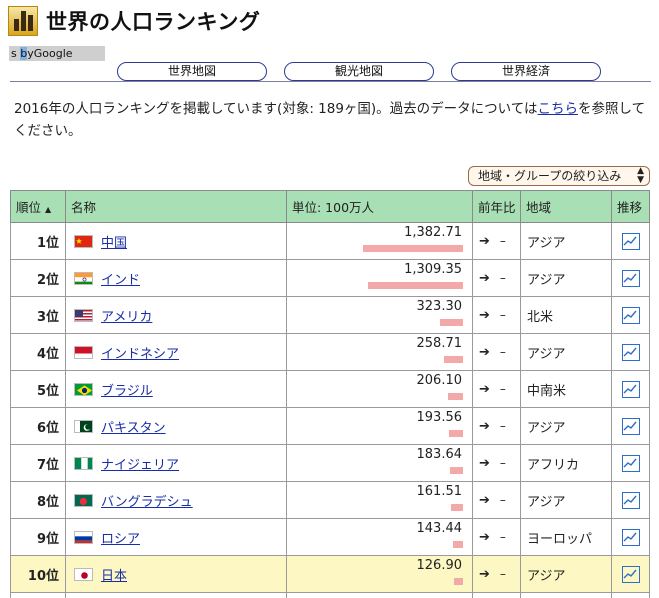 Image resolution: width=659 pixels, height=598 pixels. I want to click on col-name-header: 名称, so click(176, 206).